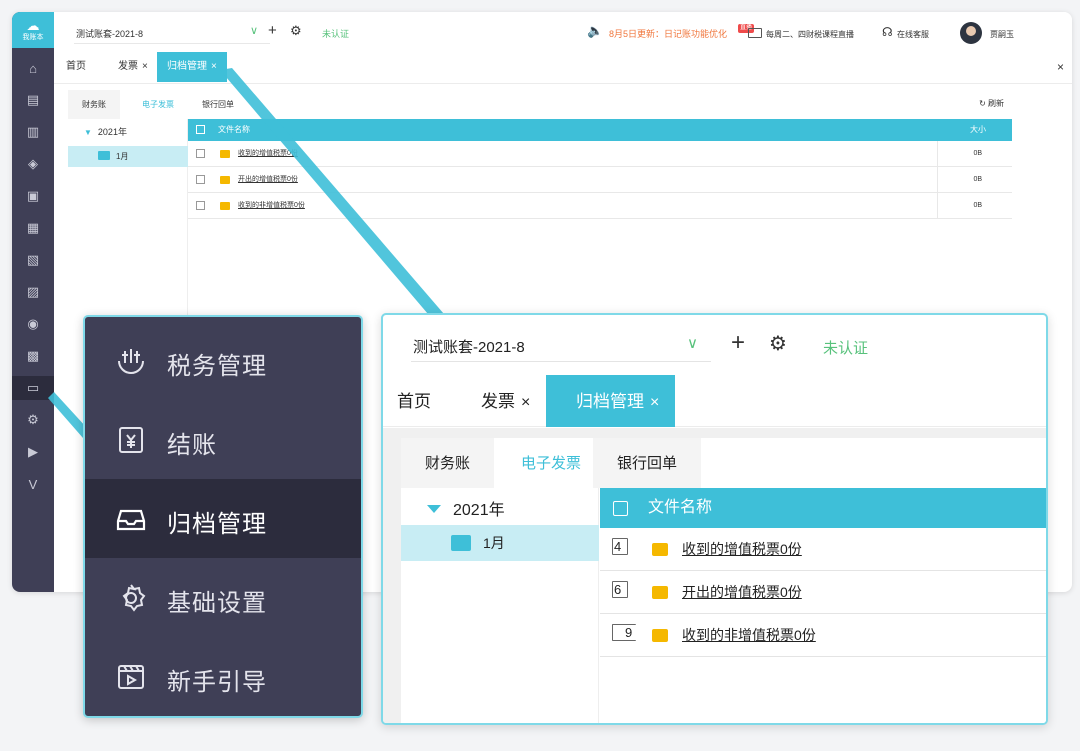 The width and height of the screenshot is (1080, 751). I want to click on invoice-icon: ▦, so click(33, 228).